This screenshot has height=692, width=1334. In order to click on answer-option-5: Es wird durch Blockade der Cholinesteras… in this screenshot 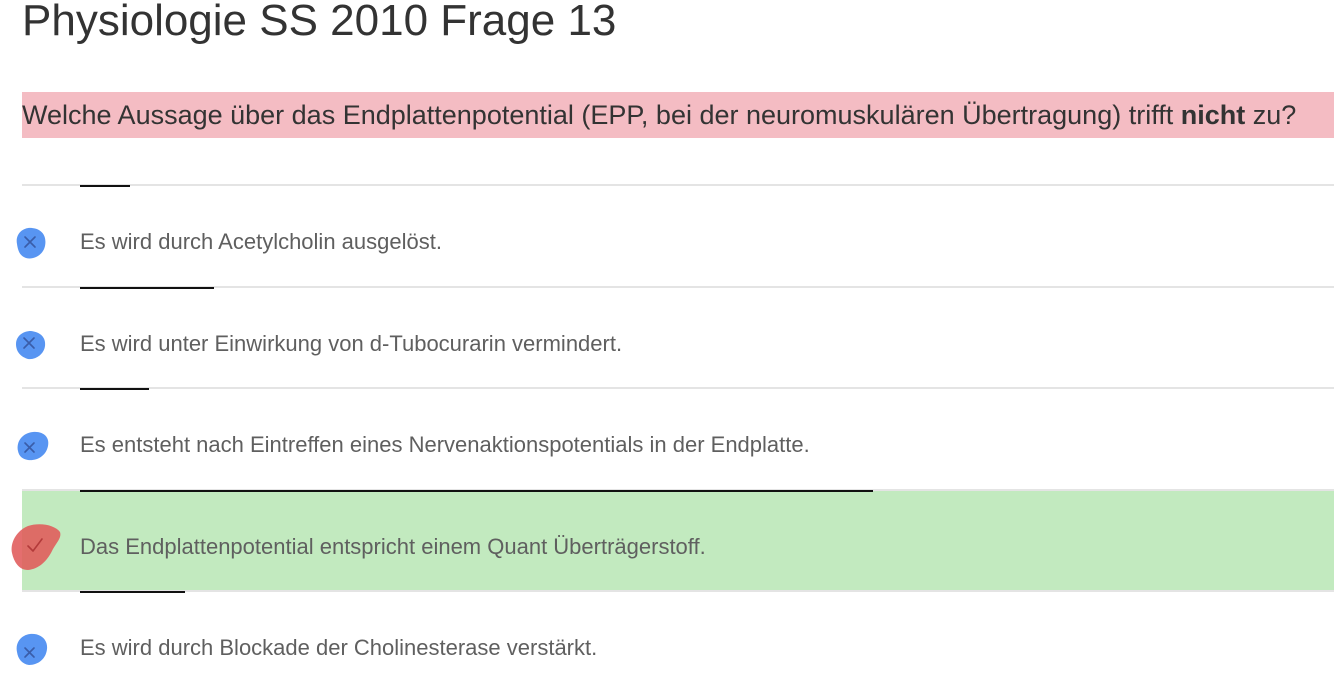, I will do `click(667, 641)`.